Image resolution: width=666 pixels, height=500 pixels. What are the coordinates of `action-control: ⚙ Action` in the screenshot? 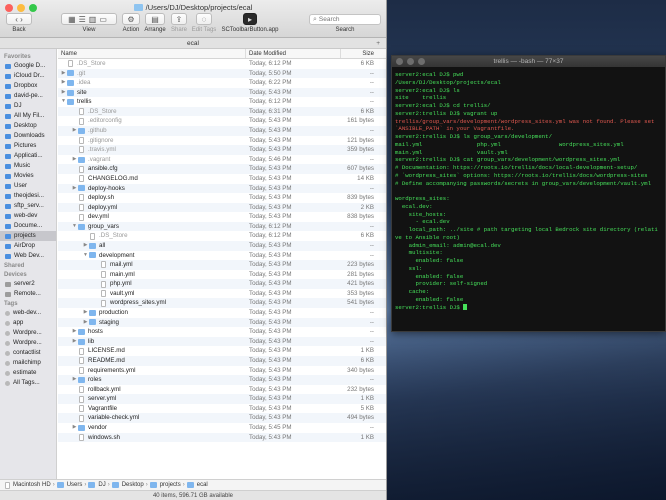 It's located at (131, 23).